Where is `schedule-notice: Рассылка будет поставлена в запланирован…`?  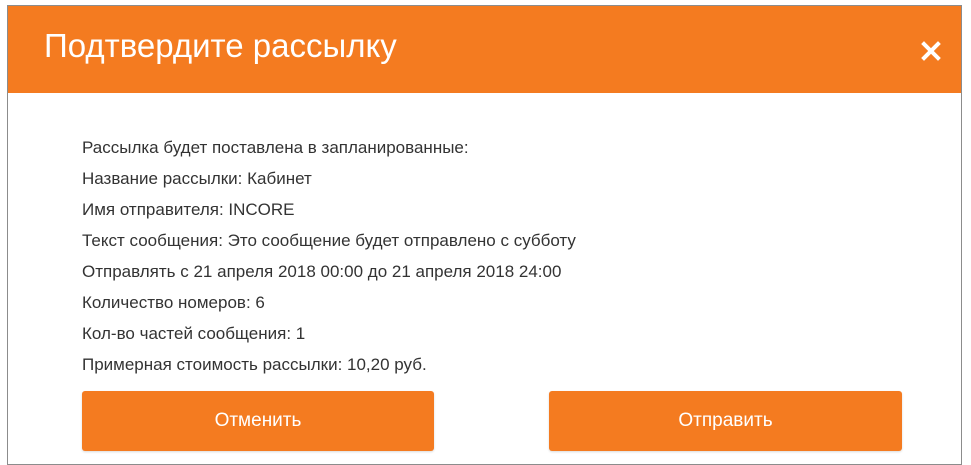
schedule-notice: Рассылка будет поставлена в запланирован… is located at coordinates (275, 147).